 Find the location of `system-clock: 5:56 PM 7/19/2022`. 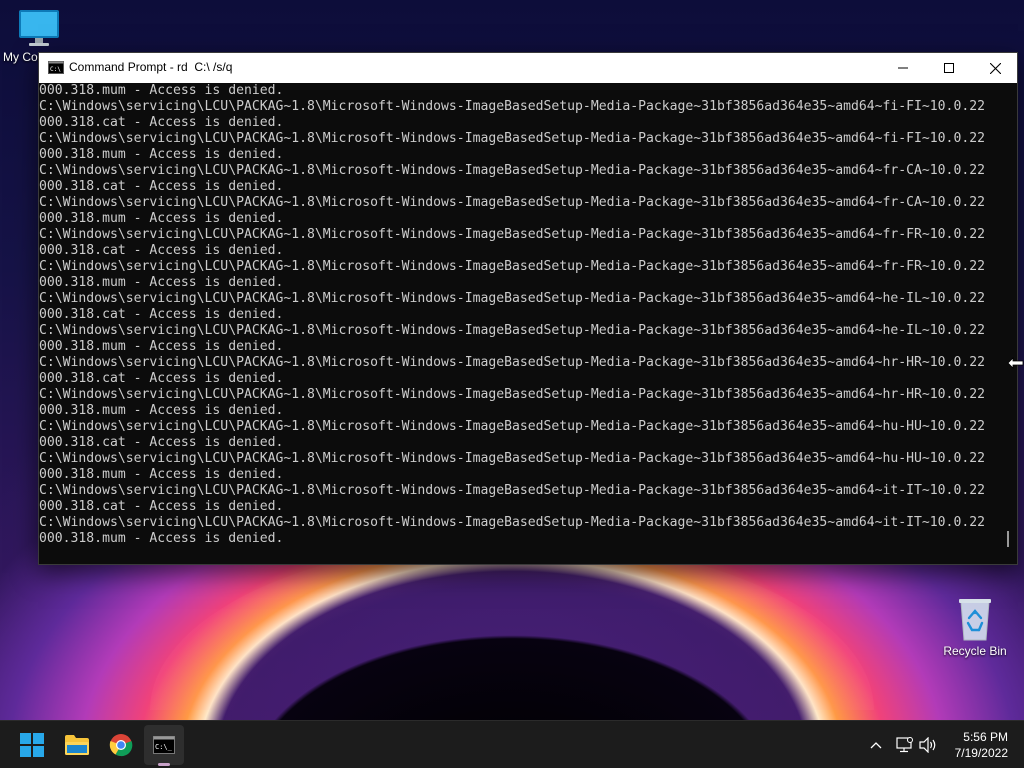

system-clock: 5:56 PM 7/19/2022 is located at coordinates (976, 745).